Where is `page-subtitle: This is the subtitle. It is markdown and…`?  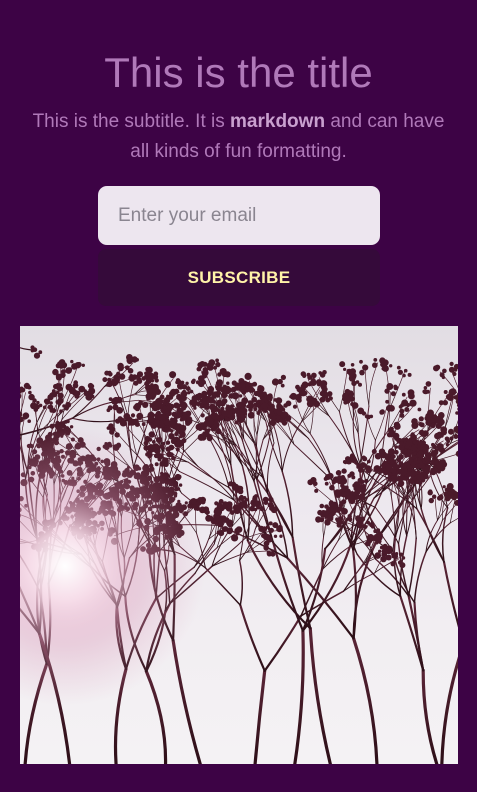
page-subtitle: This is the subtitle. It is markdown and… is located at coordinates (238, 137).